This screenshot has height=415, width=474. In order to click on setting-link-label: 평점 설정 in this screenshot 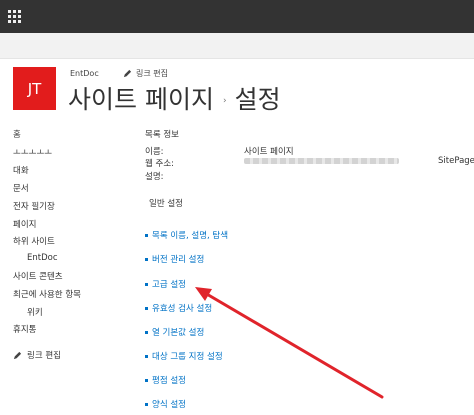, I will do `click(169, 381)`.